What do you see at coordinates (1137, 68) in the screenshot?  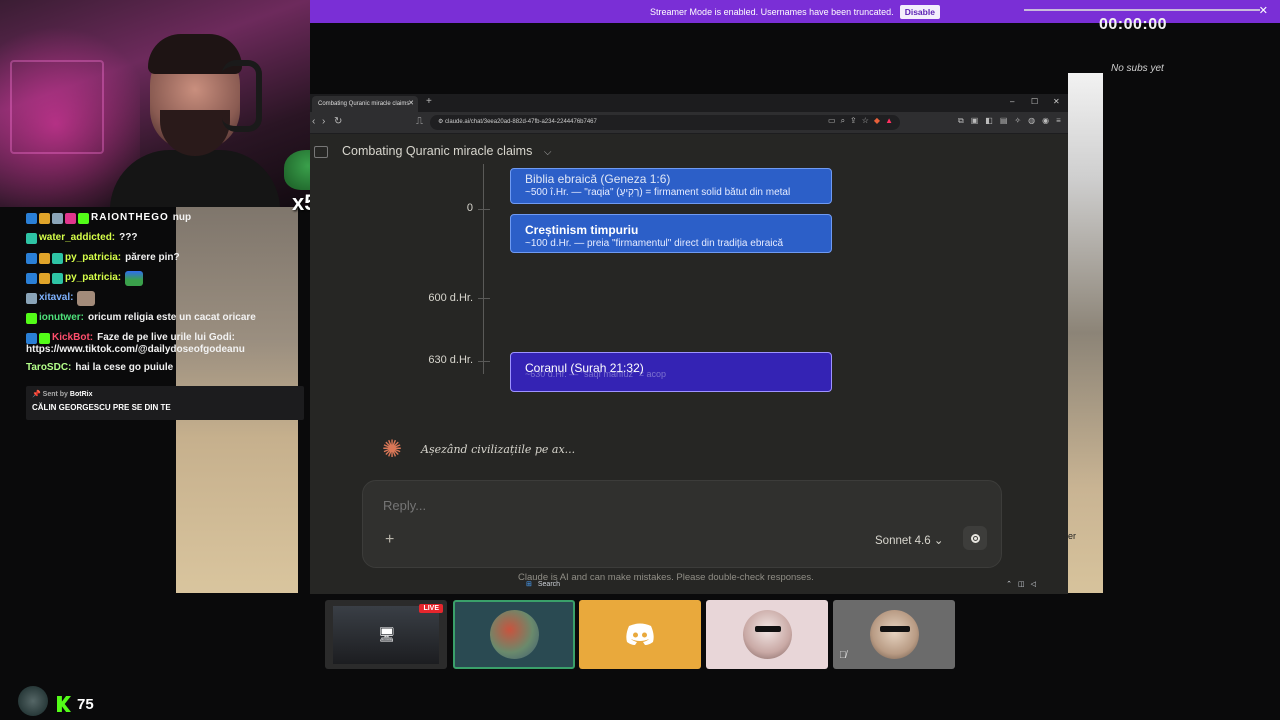 I see `subs-goal-text: No subs yet` at bounding box center [1137, 68].